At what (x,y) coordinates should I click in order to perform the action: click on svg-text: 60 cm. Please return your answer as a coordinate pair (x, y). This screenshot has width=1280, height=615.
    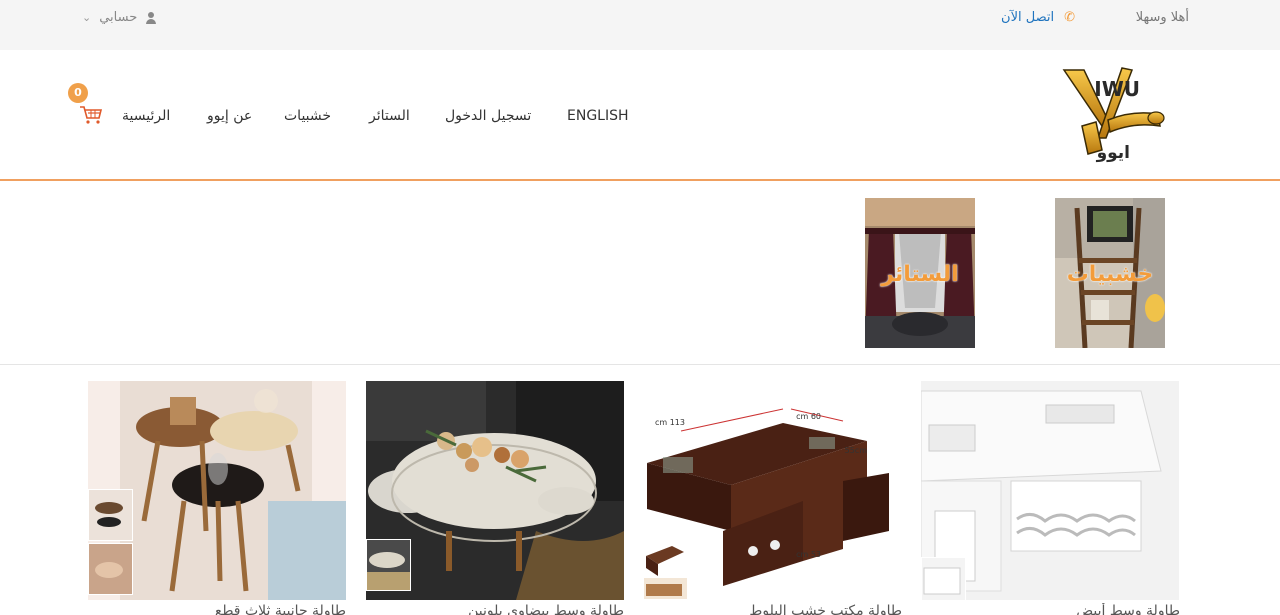
    Looking at the image, I should click on (808, 416).